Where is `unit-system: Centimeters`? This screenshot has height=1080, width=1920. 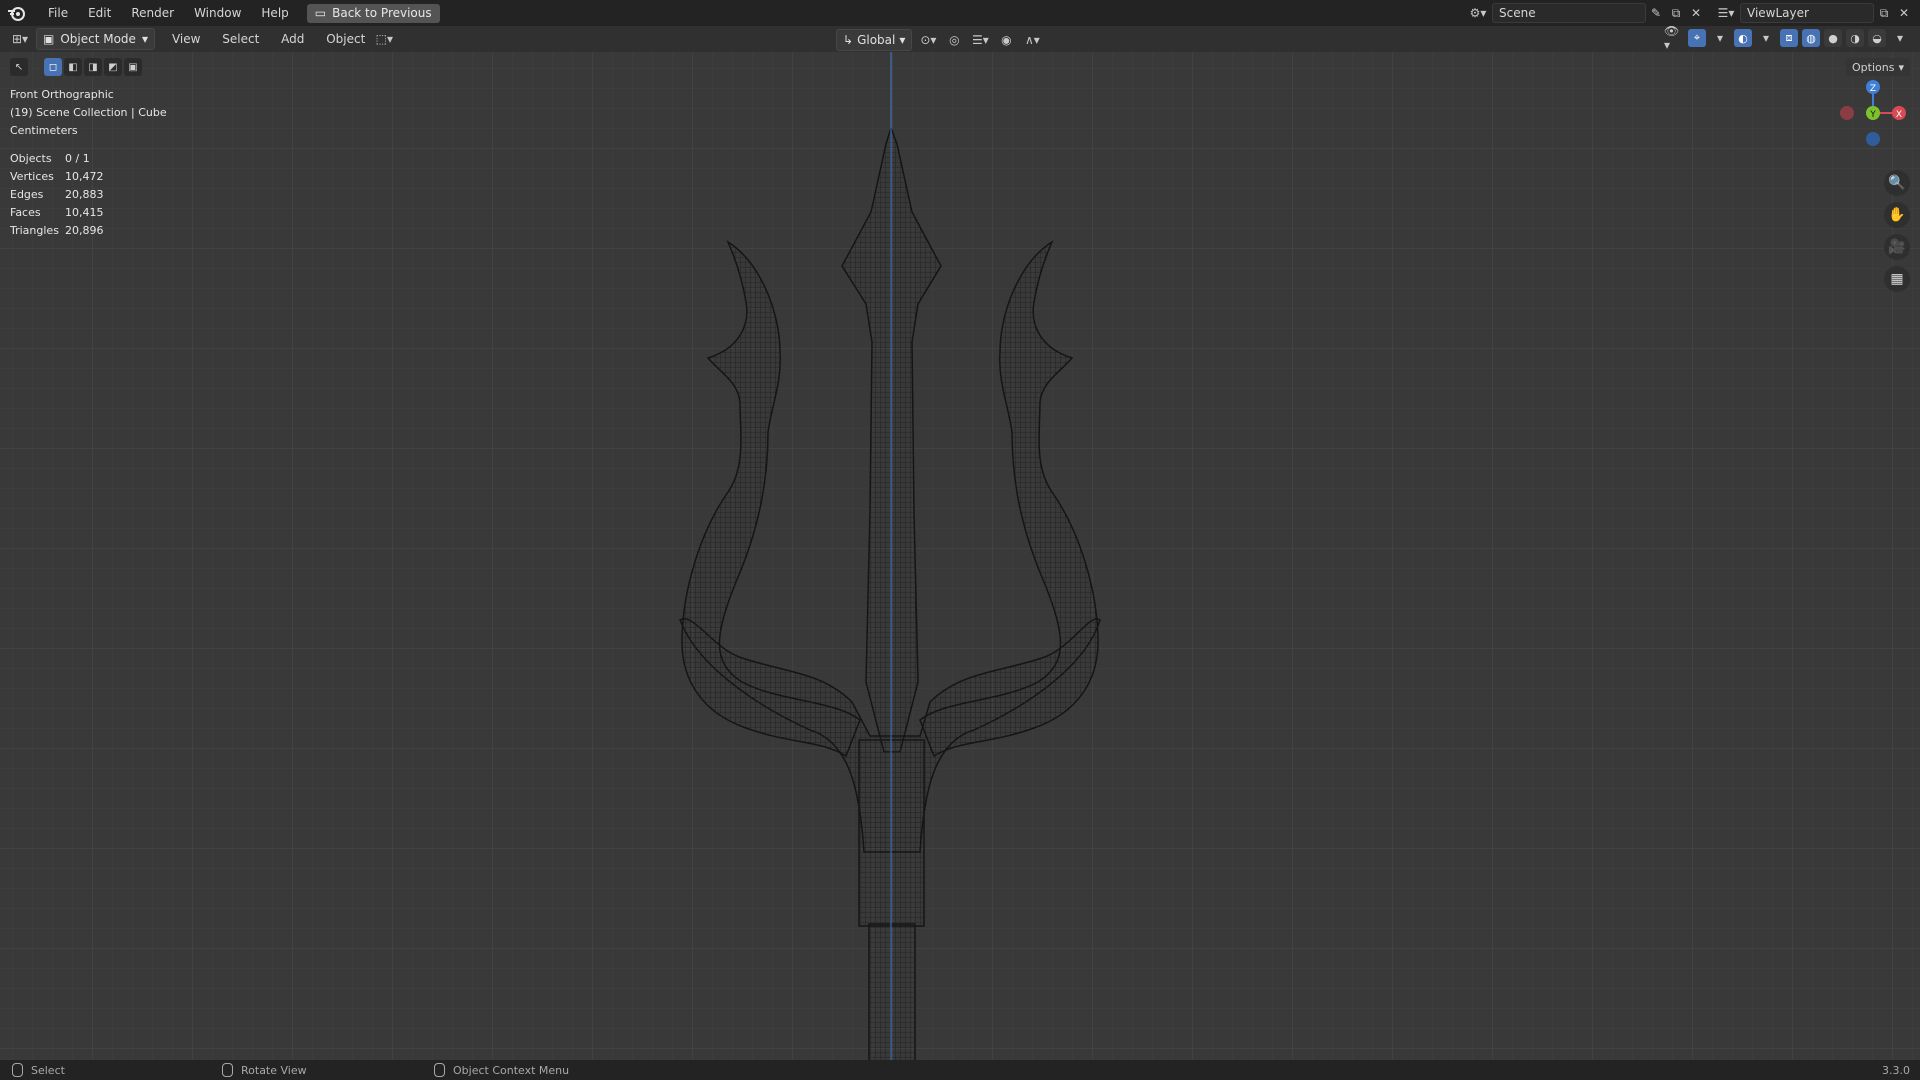 unit-system: Centimeters is located at coordinates (44, 130).